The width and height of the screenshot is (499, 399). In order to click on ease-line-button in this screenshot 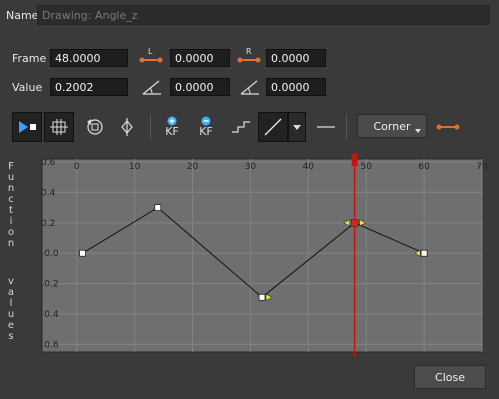, I will do `click(326, 127)`.